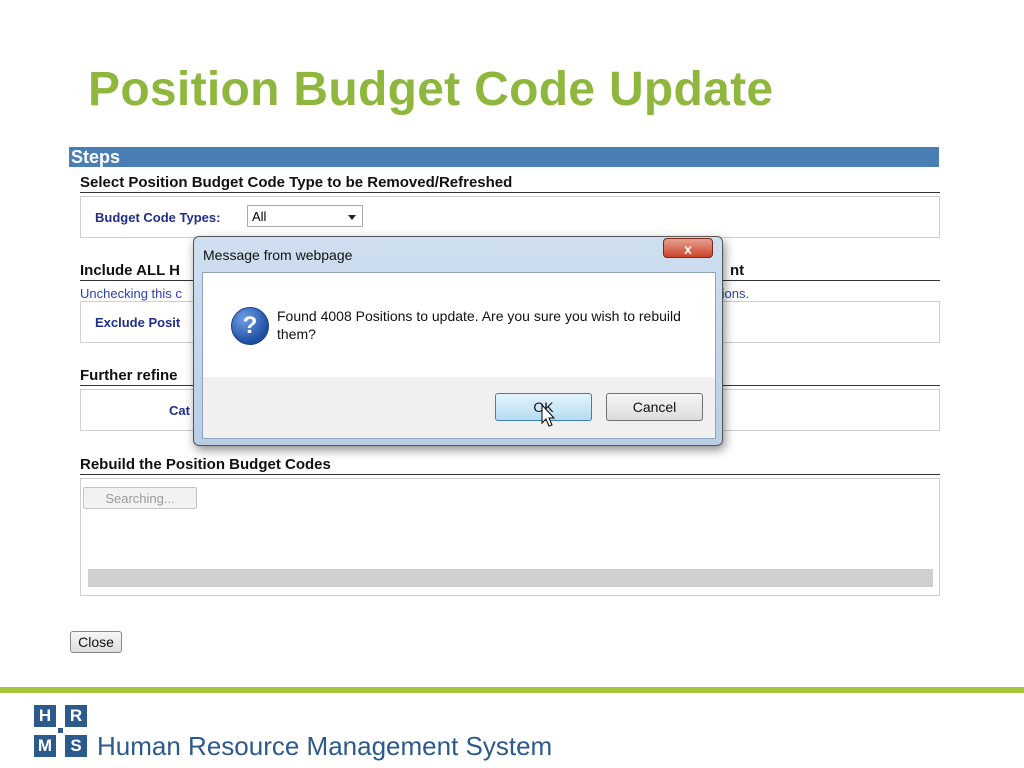 This screenshot has width=1024, height=768. What do you see at coordinates (278, 255) in the screenshot?
I see `dialog-title: Message from webpage` at bounding box center [278, 255].